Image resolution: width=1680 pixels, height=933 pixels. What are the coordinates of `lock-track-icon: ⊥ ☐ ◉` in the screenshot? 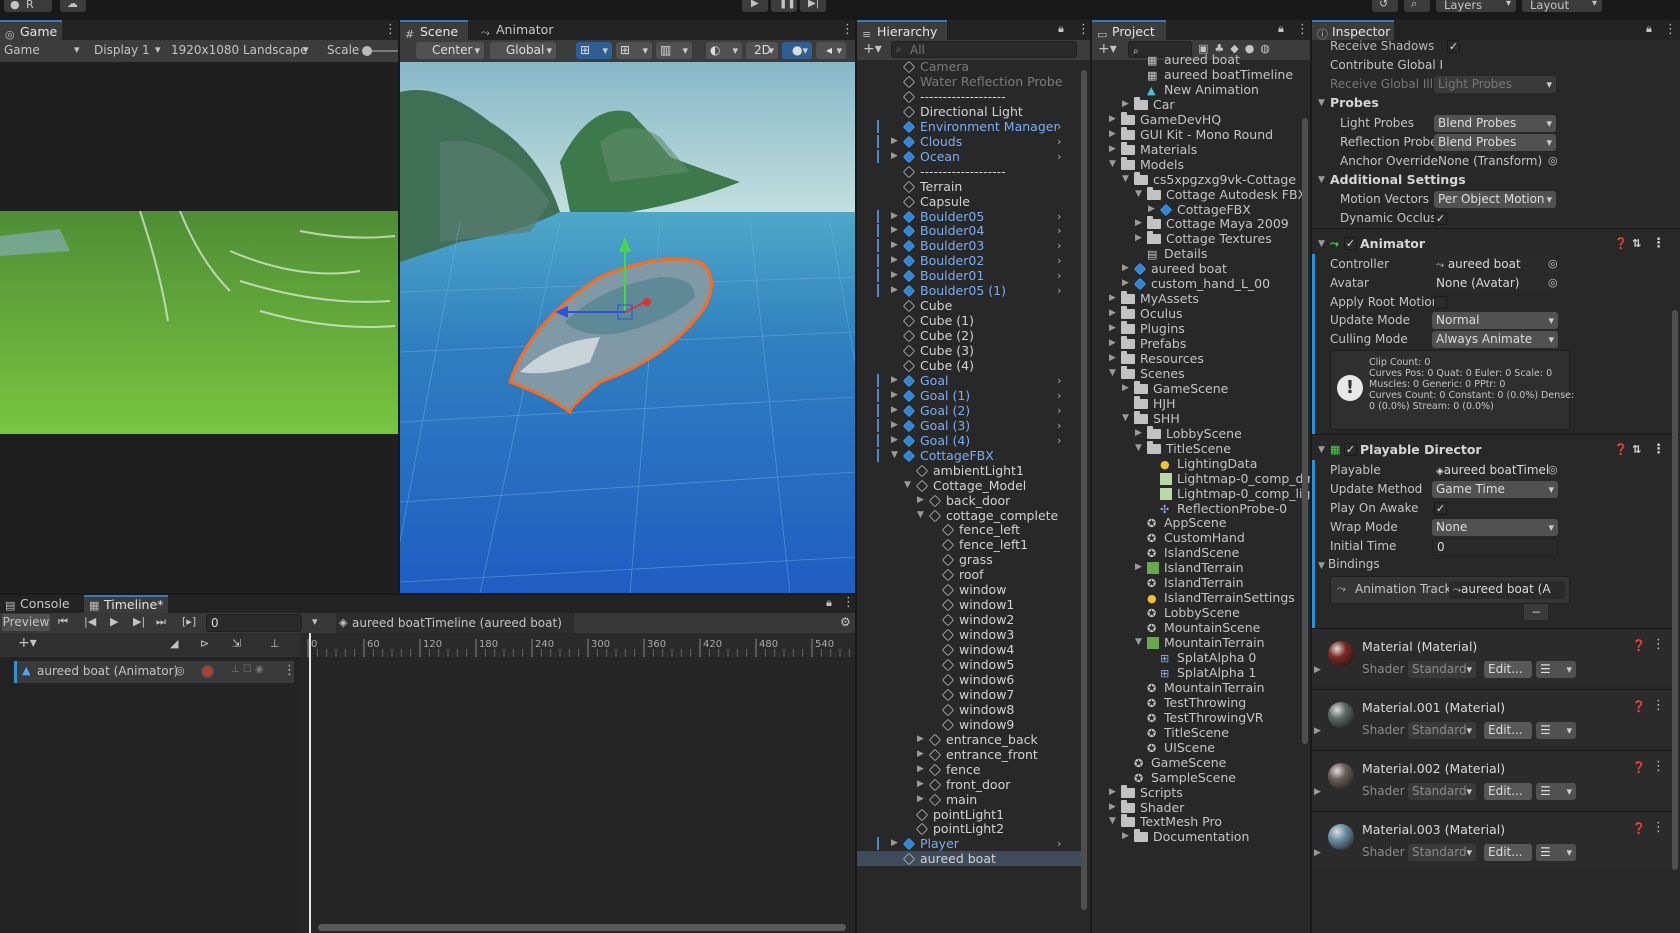 It's located at (247, 669).